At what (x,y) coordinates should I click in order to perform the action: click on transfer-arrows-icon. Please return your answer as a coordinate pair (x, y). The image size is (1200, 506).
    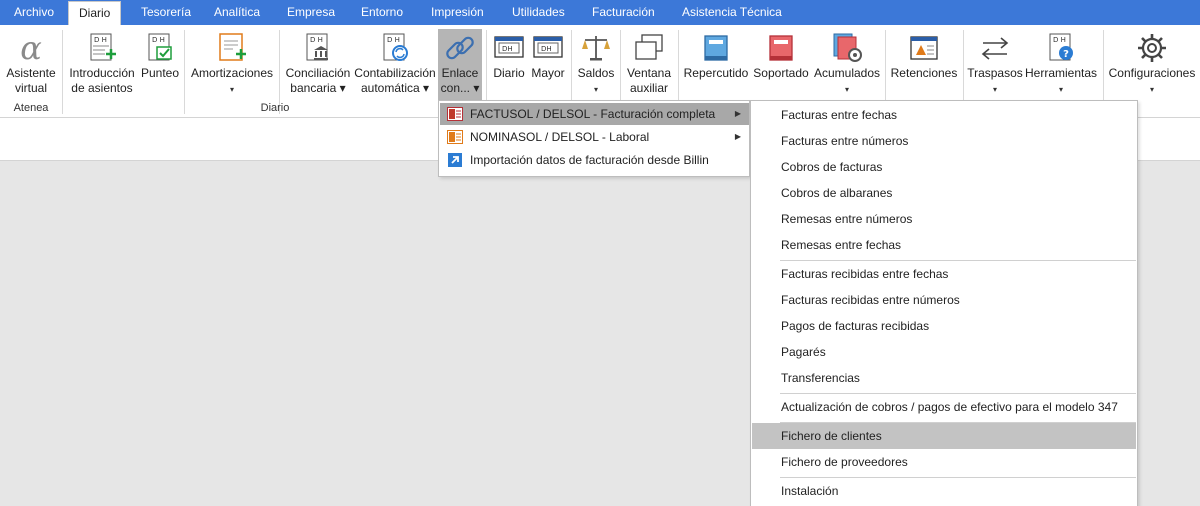
    Looking at the image, I should click on (995, 48).